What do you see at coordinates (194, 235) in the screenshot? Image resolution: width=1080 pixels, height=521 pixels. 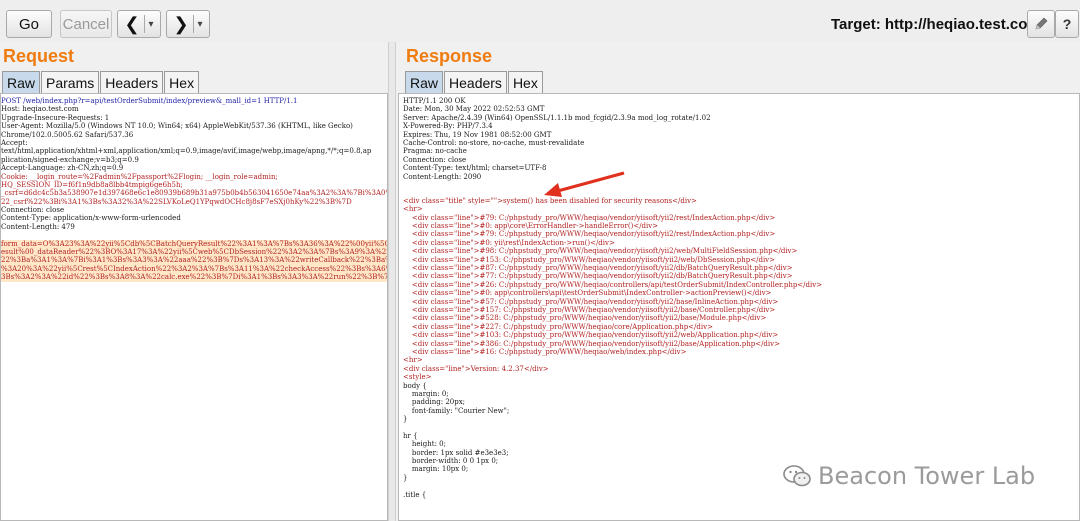 I see `request-lines-line` at bounding box center [194, 235].